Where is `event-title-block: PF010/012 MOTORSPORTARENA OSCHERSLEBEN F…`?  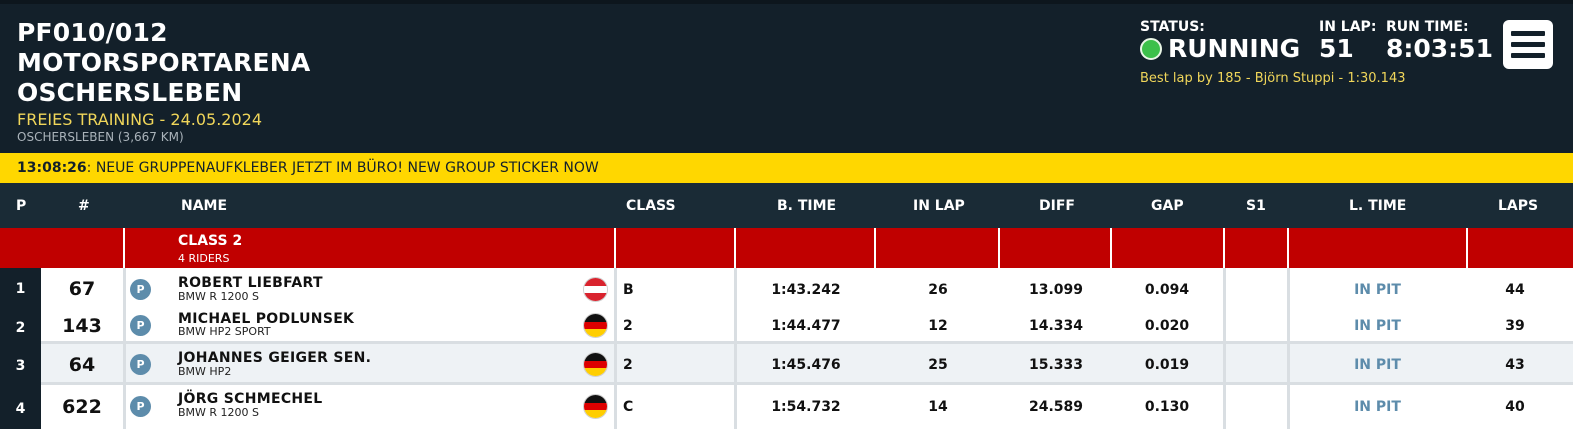 event-title-block: PF010/012 MOTORSPORTARENA OSCHERSLEBEN F… is located at coordinates (163, 81).